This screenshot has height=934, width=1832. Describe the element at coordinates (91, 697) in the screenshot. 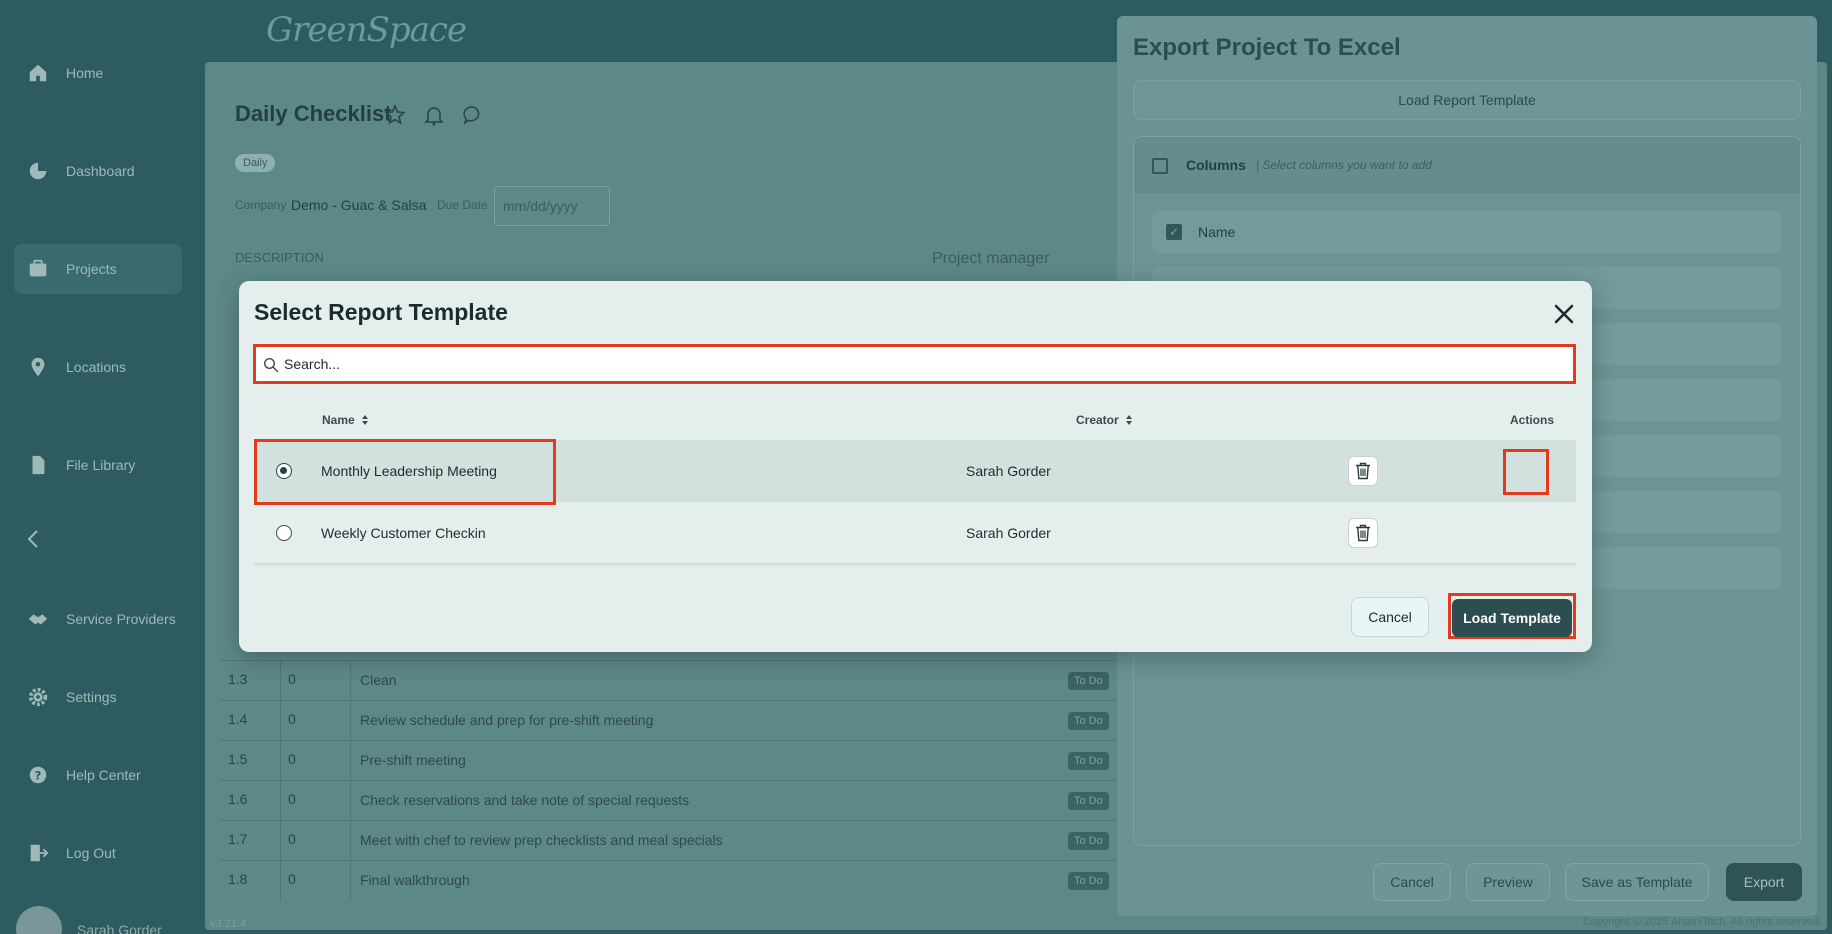

I see `sidebar-item-label: Settings` at that location.